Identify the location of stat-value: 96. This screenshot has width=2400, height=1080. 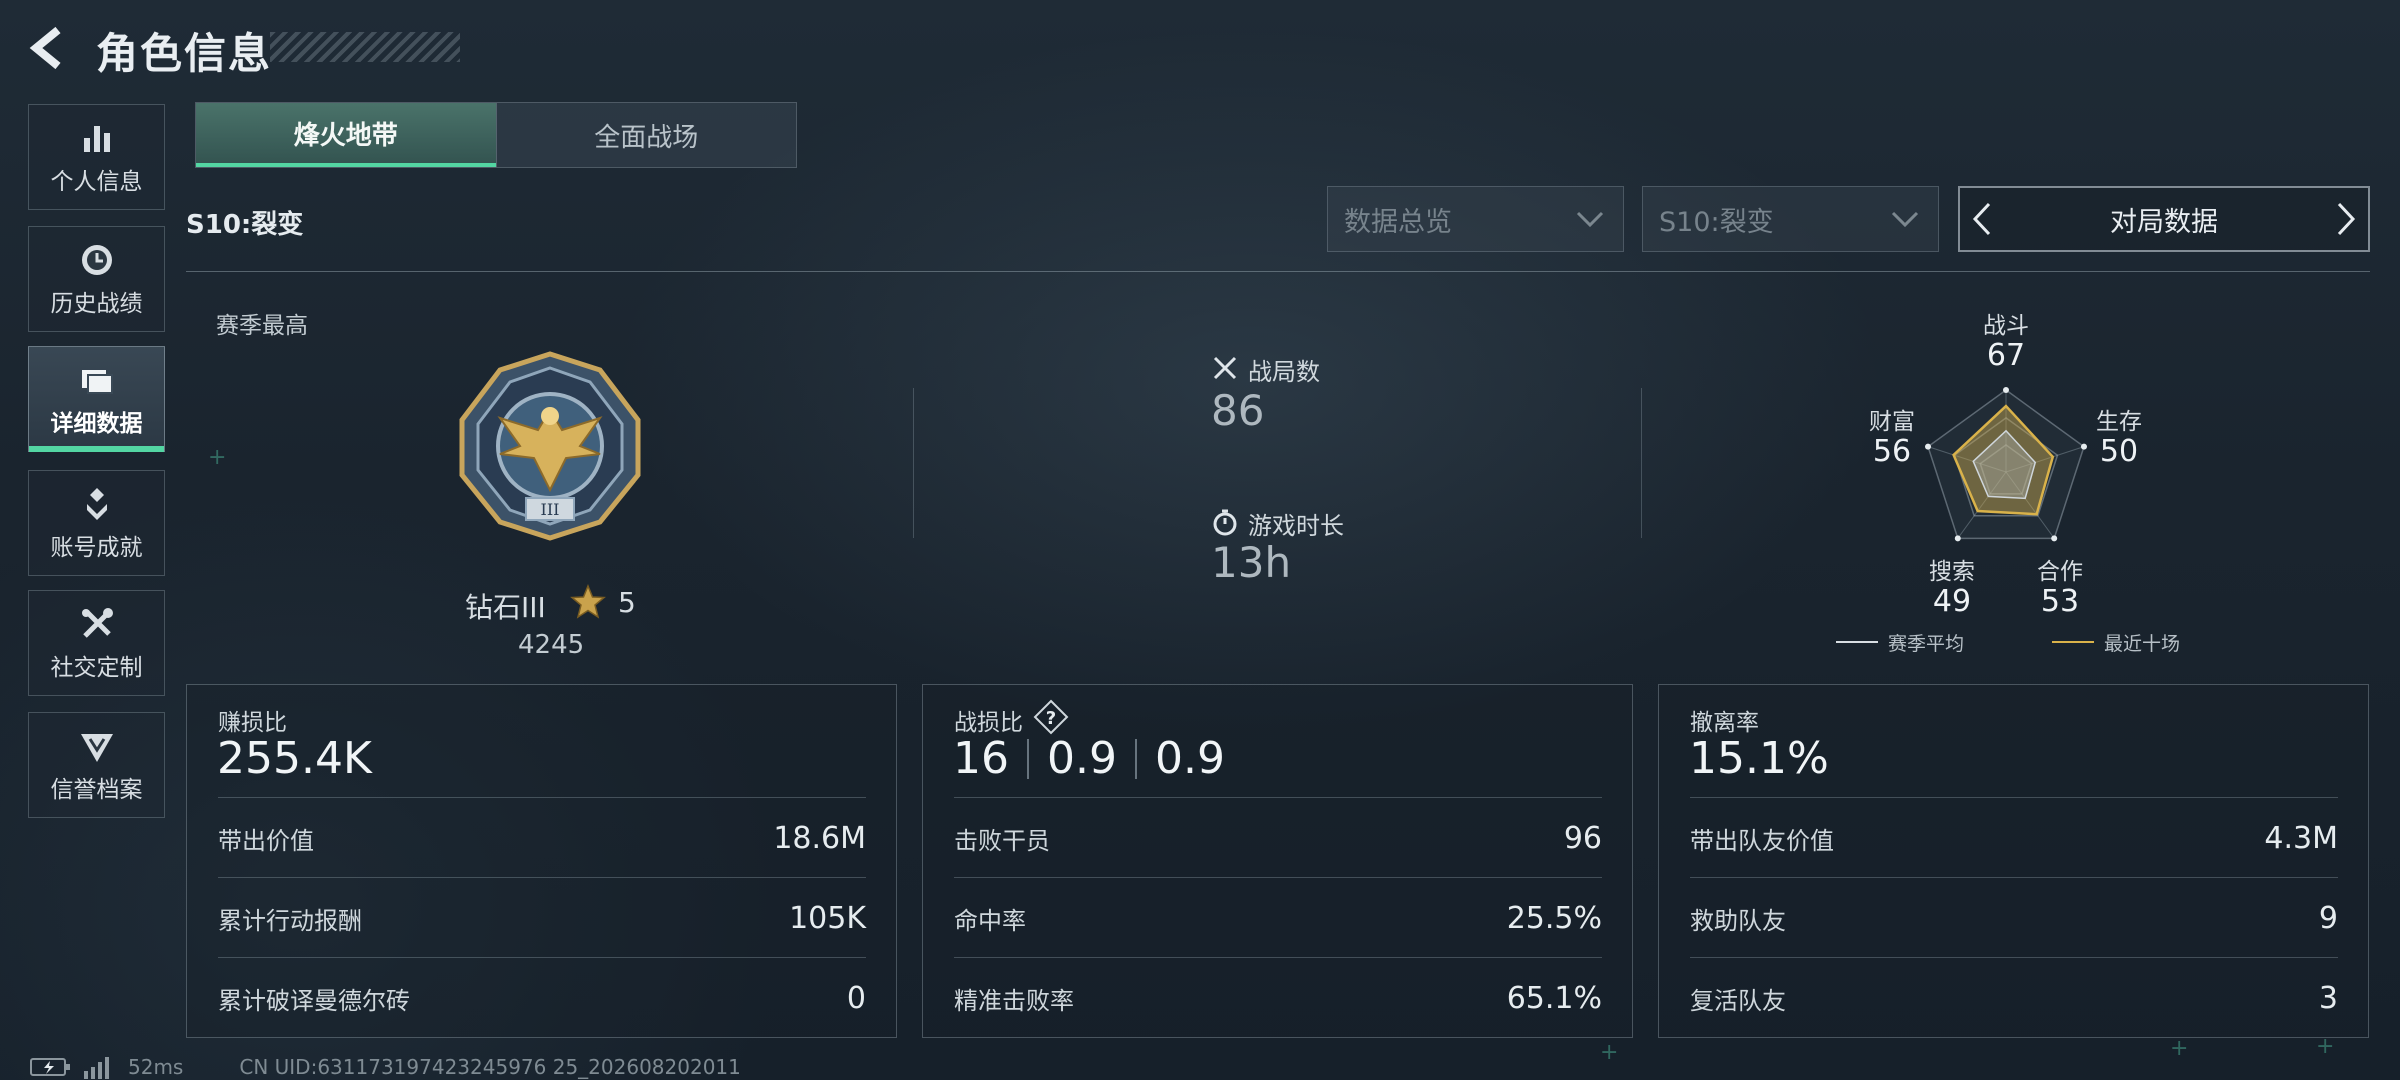
(1582, 838).